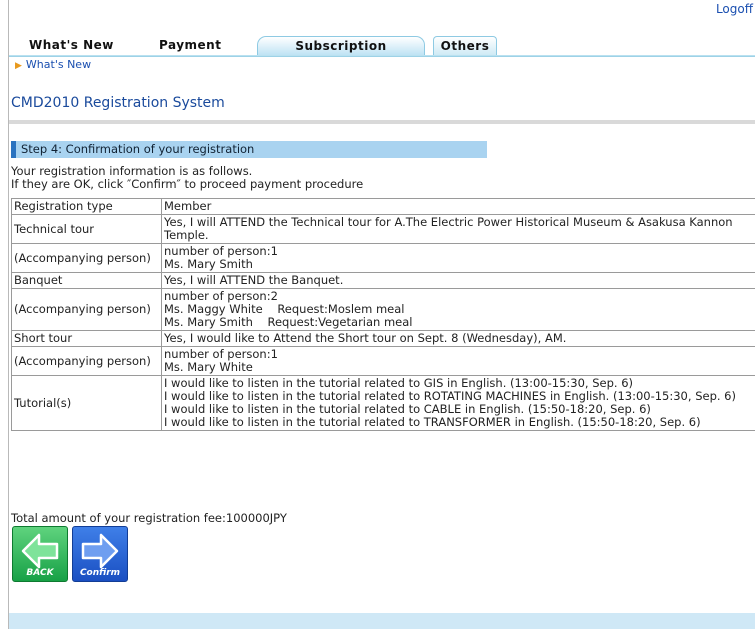 Image resolution: width=755 pixels, height=629 pixels. I want to click on logoff-link: Logoff, so click(734, 9).